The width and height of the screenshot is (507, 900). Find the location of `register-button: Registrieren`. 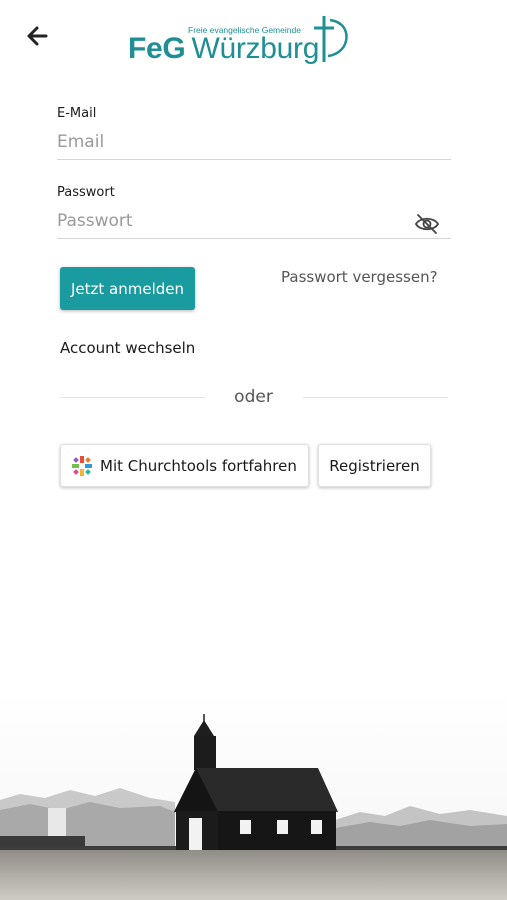

register-button: Registrieren is located at coordinates (374, 465).